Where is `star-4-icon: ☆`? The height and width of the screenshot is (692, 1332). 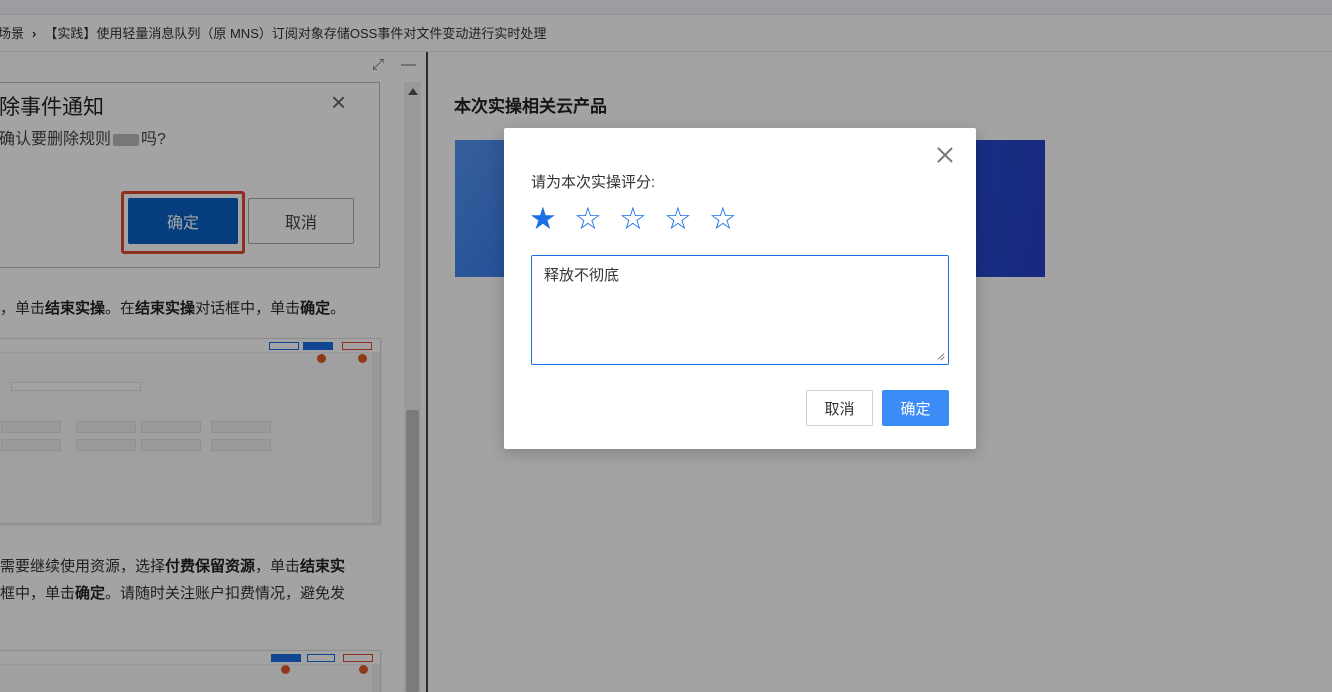
star-4-icon: ☆ is located at coordinates (686, 219).